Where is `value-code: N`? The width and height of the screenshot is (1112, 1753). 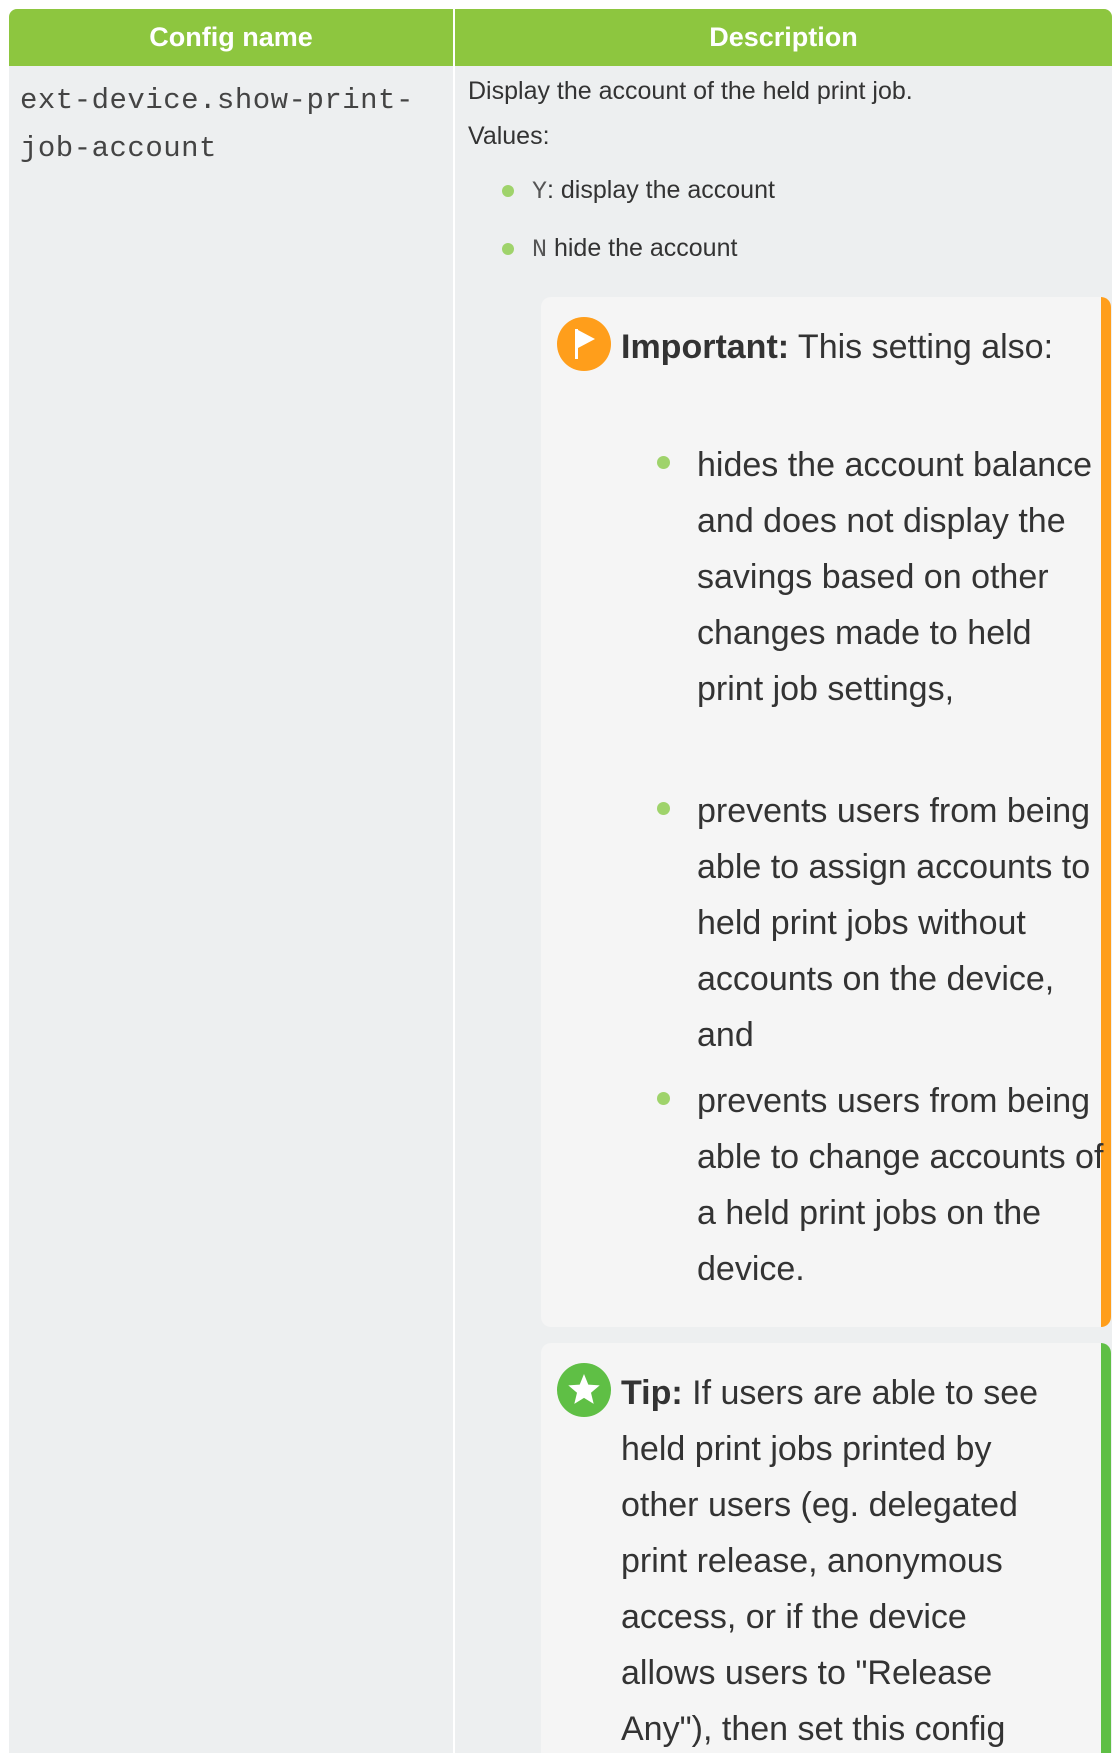
value-code: N is located at coordinates (540, 249).